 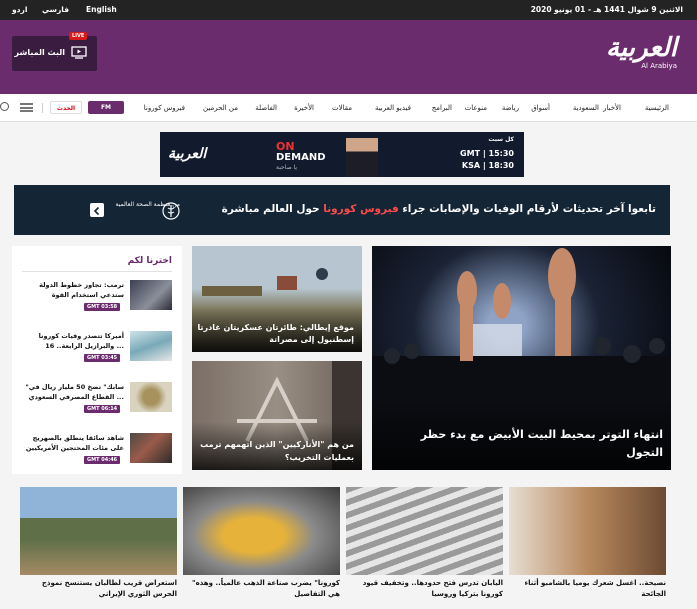 What do you see at coordinates (42, 108) in the screenshot?
I see `nav-divider` at bounding box center [42, 108].